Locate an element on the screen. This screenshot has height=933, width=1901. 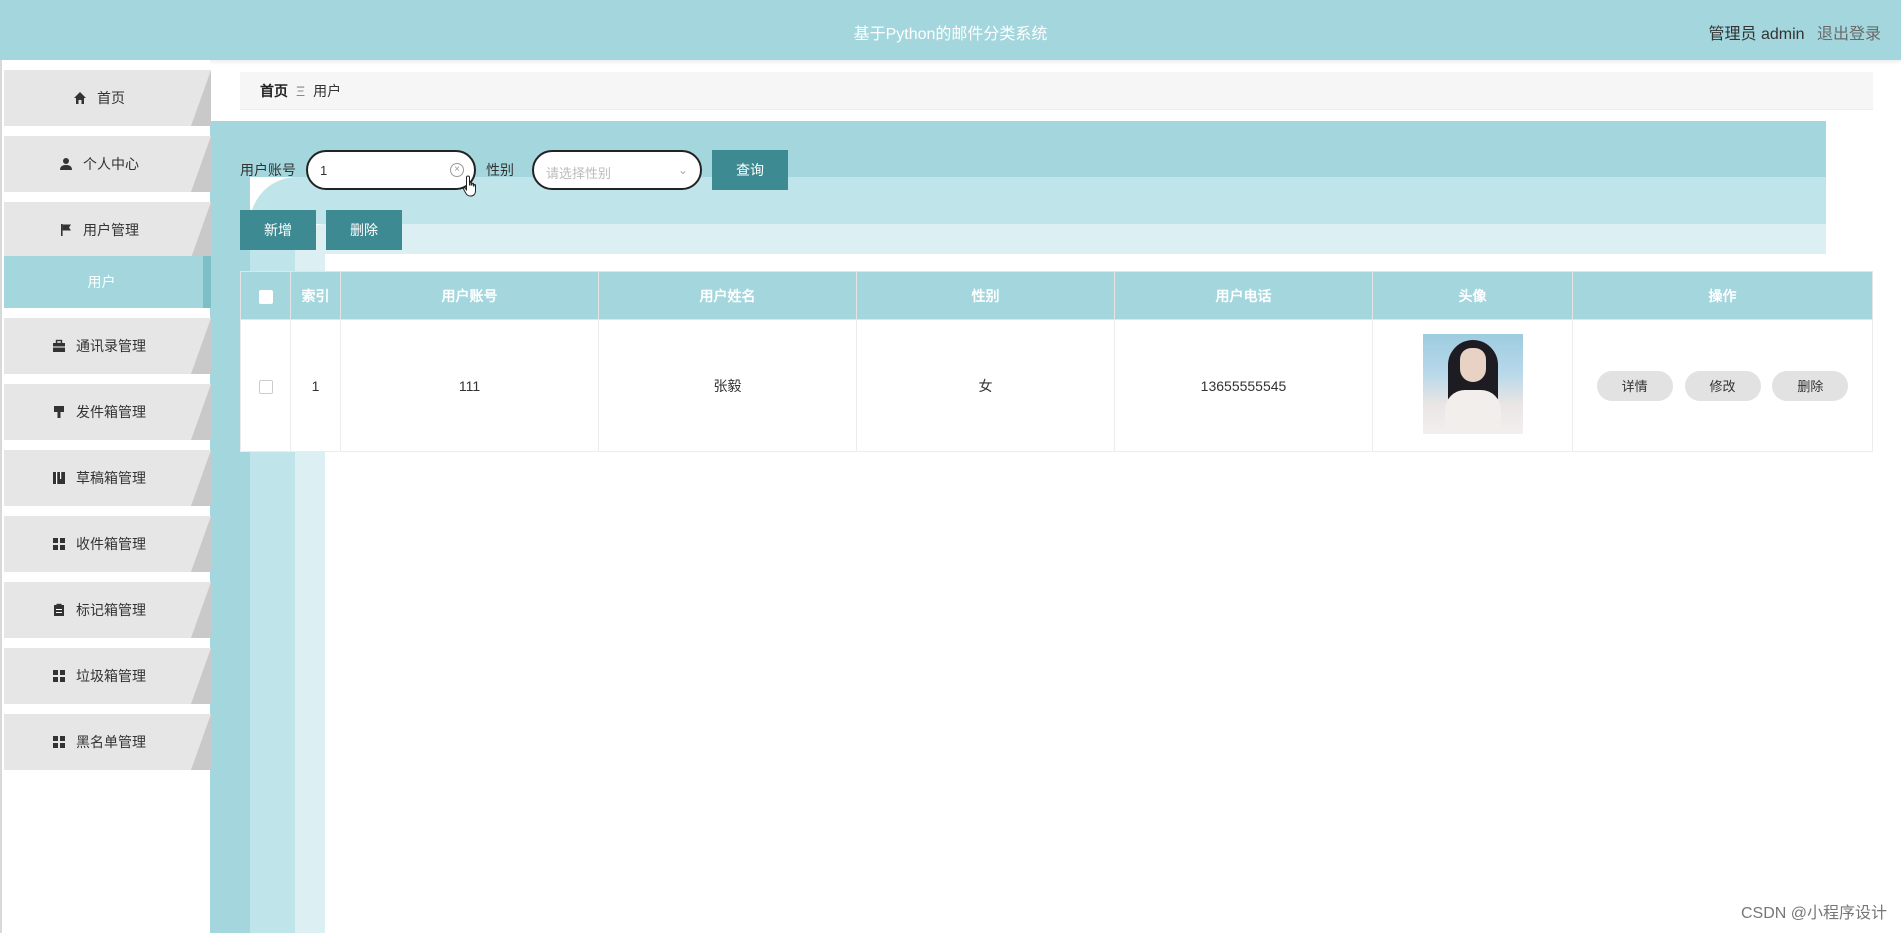
sidebar-item-trash: 垃圾箱管理 is located at coordinates (107, 676).